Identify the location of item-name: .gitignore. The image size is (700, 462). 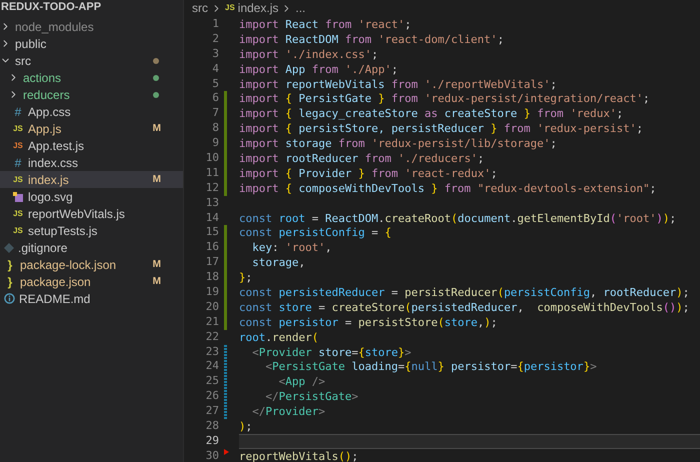
(43, 248).